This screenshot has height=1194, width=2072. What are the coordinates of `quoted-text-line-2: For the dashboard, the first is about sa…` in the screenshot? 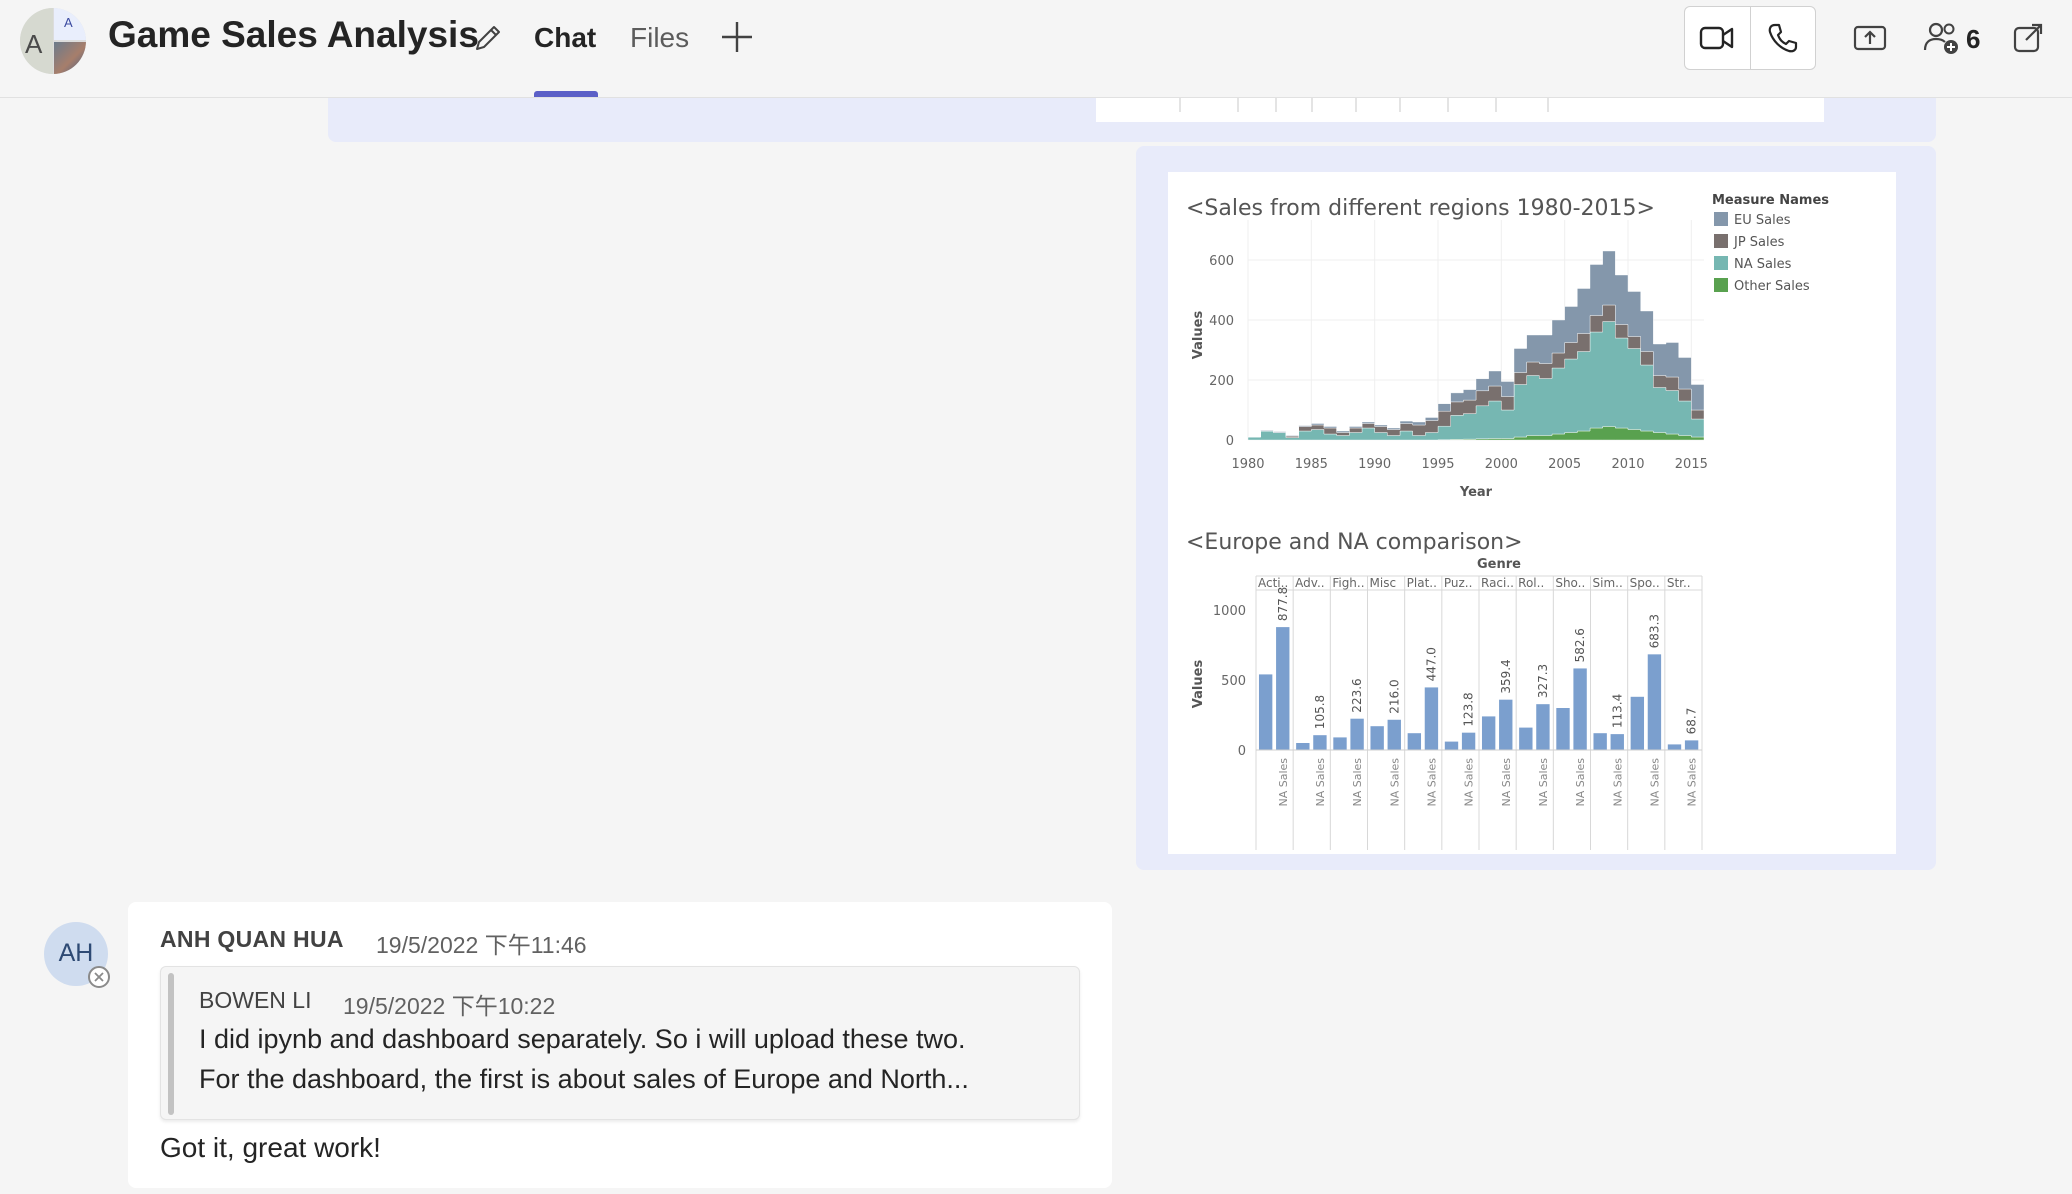 It's located at (584, 1079).